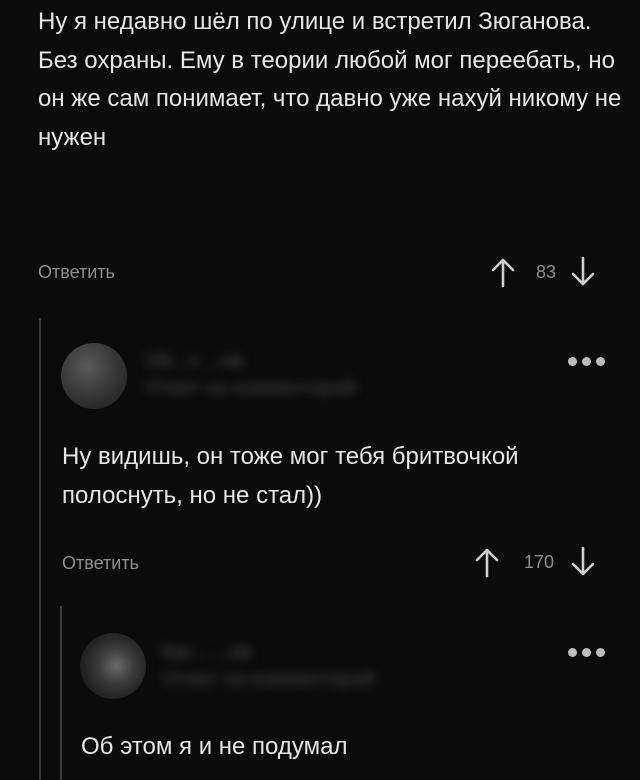  Describe the element at coordinates (539, 561) in the screenshot. I see `score: 170` at that location.